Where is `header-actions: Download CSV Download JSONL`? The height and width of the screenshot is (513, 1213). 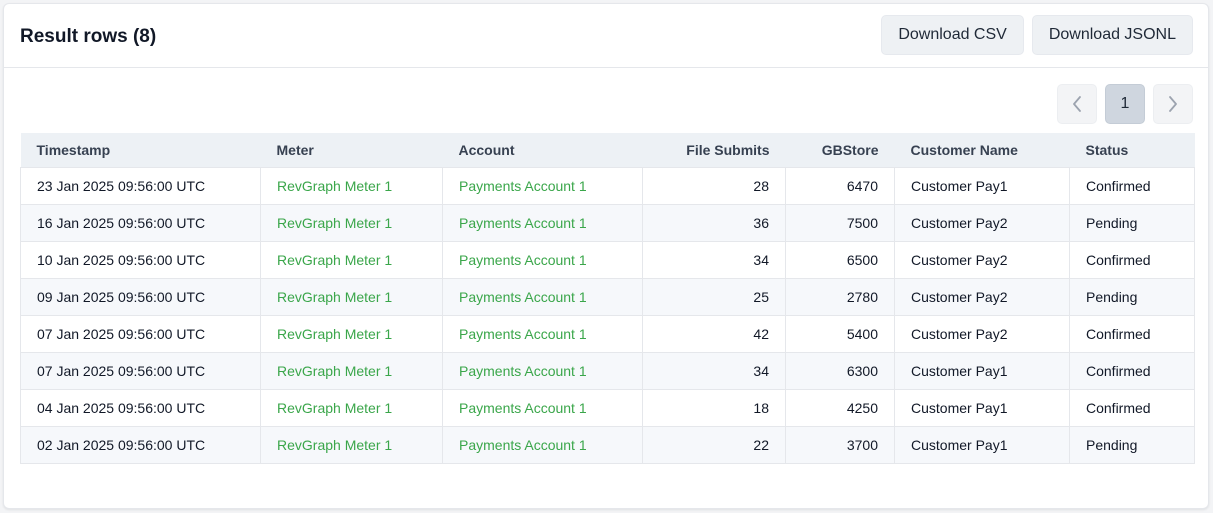
header-actions: Download CSV Download JSONL is located at coordinates (1037, 35).